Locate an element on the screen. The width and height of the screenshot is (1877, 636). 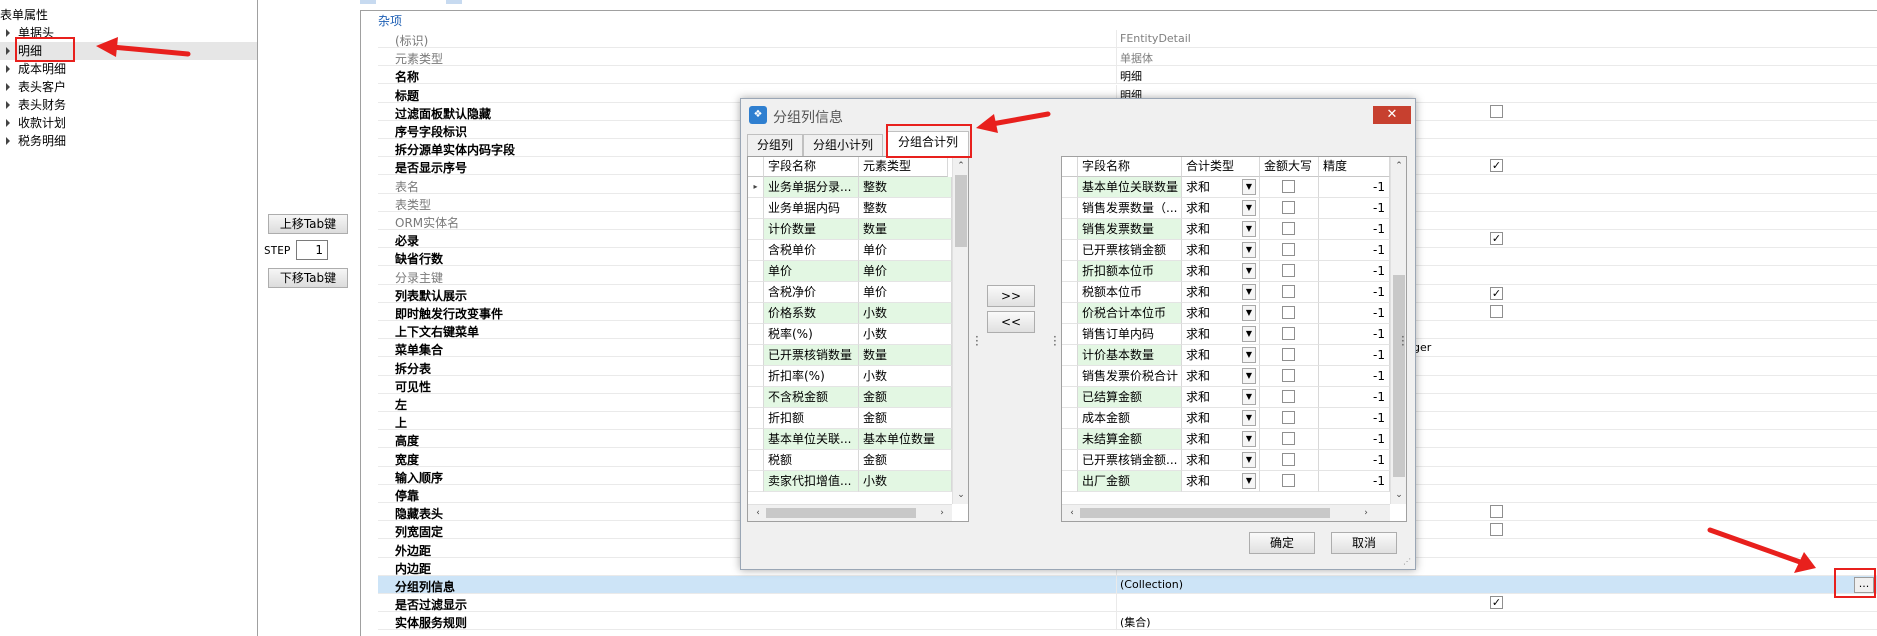
arrow-to-ellipsis-icon is located at coordinates (1755, 546).